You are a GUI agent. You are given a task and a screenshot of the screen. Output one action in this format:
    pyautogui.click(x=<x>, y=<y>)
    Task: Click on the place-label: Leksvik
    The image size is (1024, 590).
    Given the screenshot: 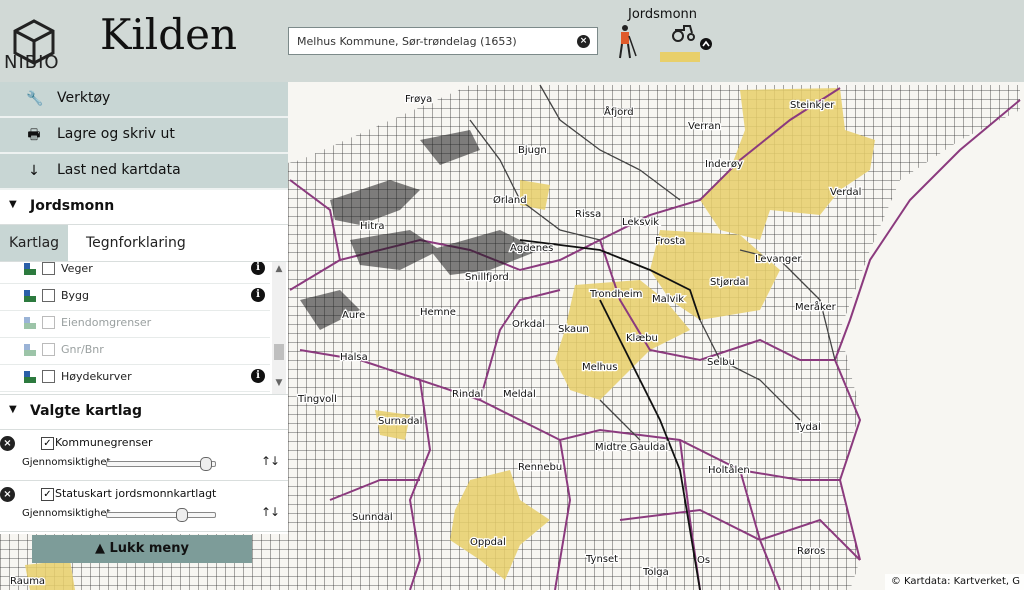 What is the action you would take?
    pyautogui.click(x=640, y=222)
    